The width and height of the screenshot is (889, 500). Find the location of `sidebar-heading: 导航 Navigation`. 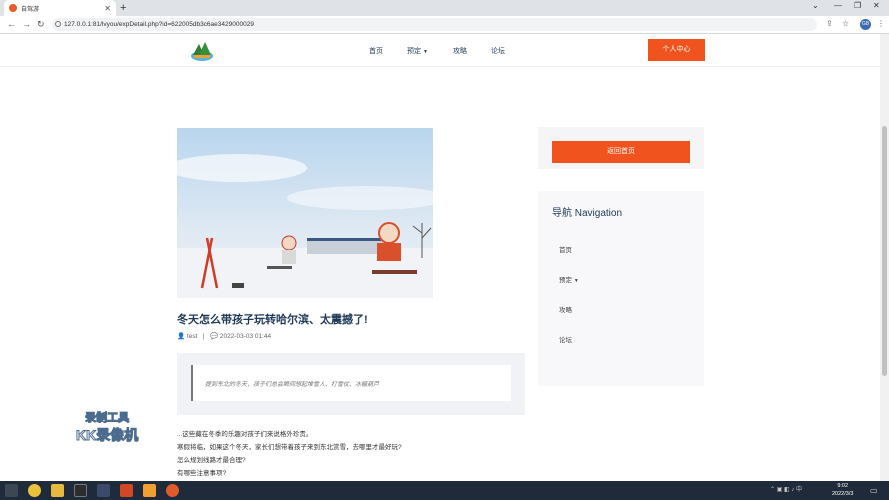

sidebar-heading: 导航 Navigation is located at coordinates (587, 213).